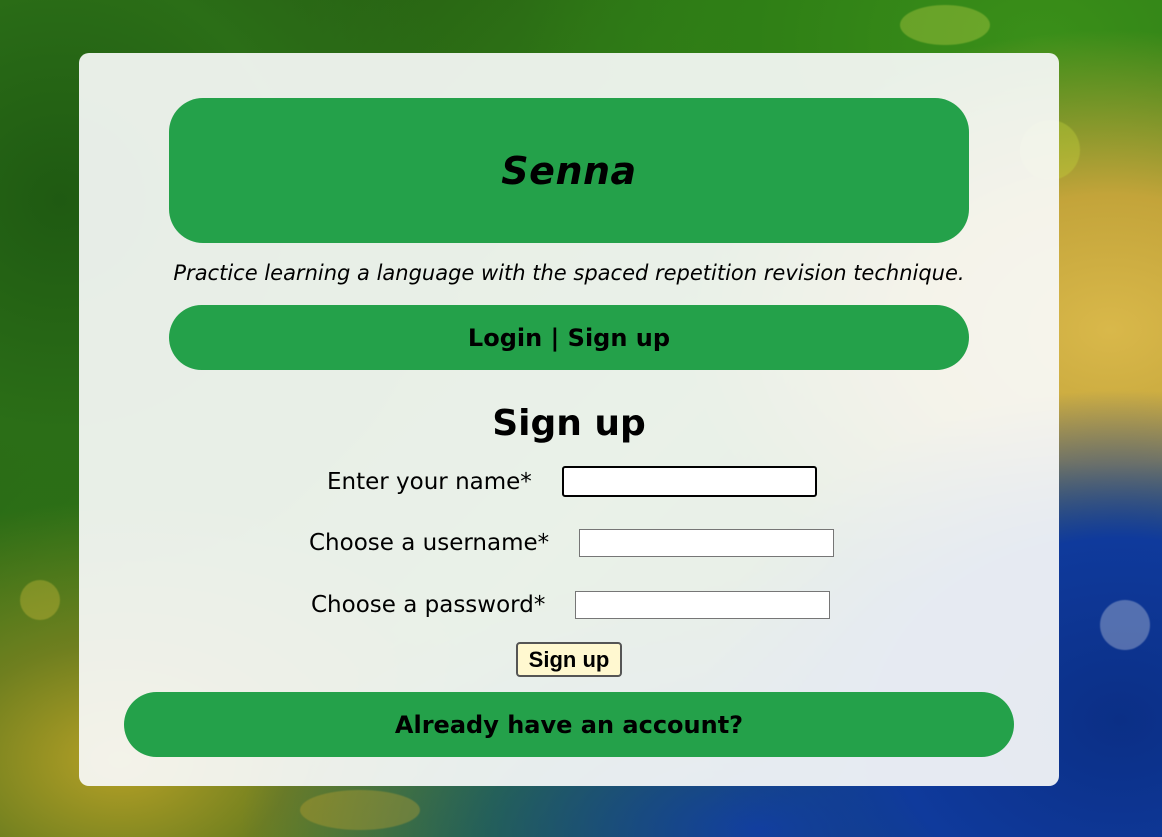 This screenshot has width=1162, height=837. What do you see at coordinates (707, 543) in the screenshot?
I see `username-input` at bounding box center [707, 543].